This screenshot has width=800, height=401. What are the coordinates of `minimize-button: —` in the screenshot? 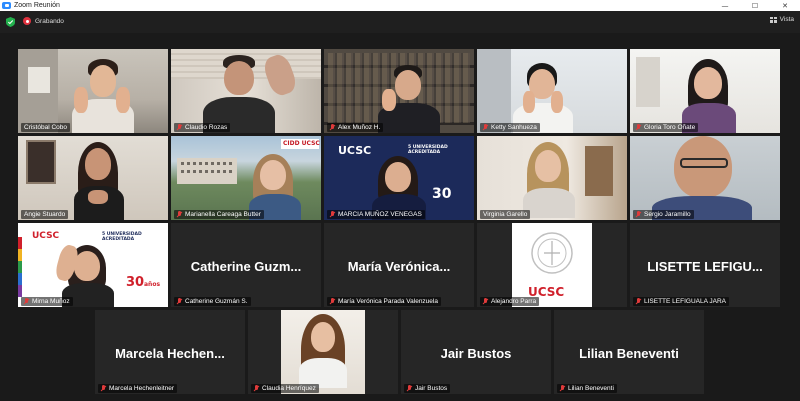 It's located at (725, 5).